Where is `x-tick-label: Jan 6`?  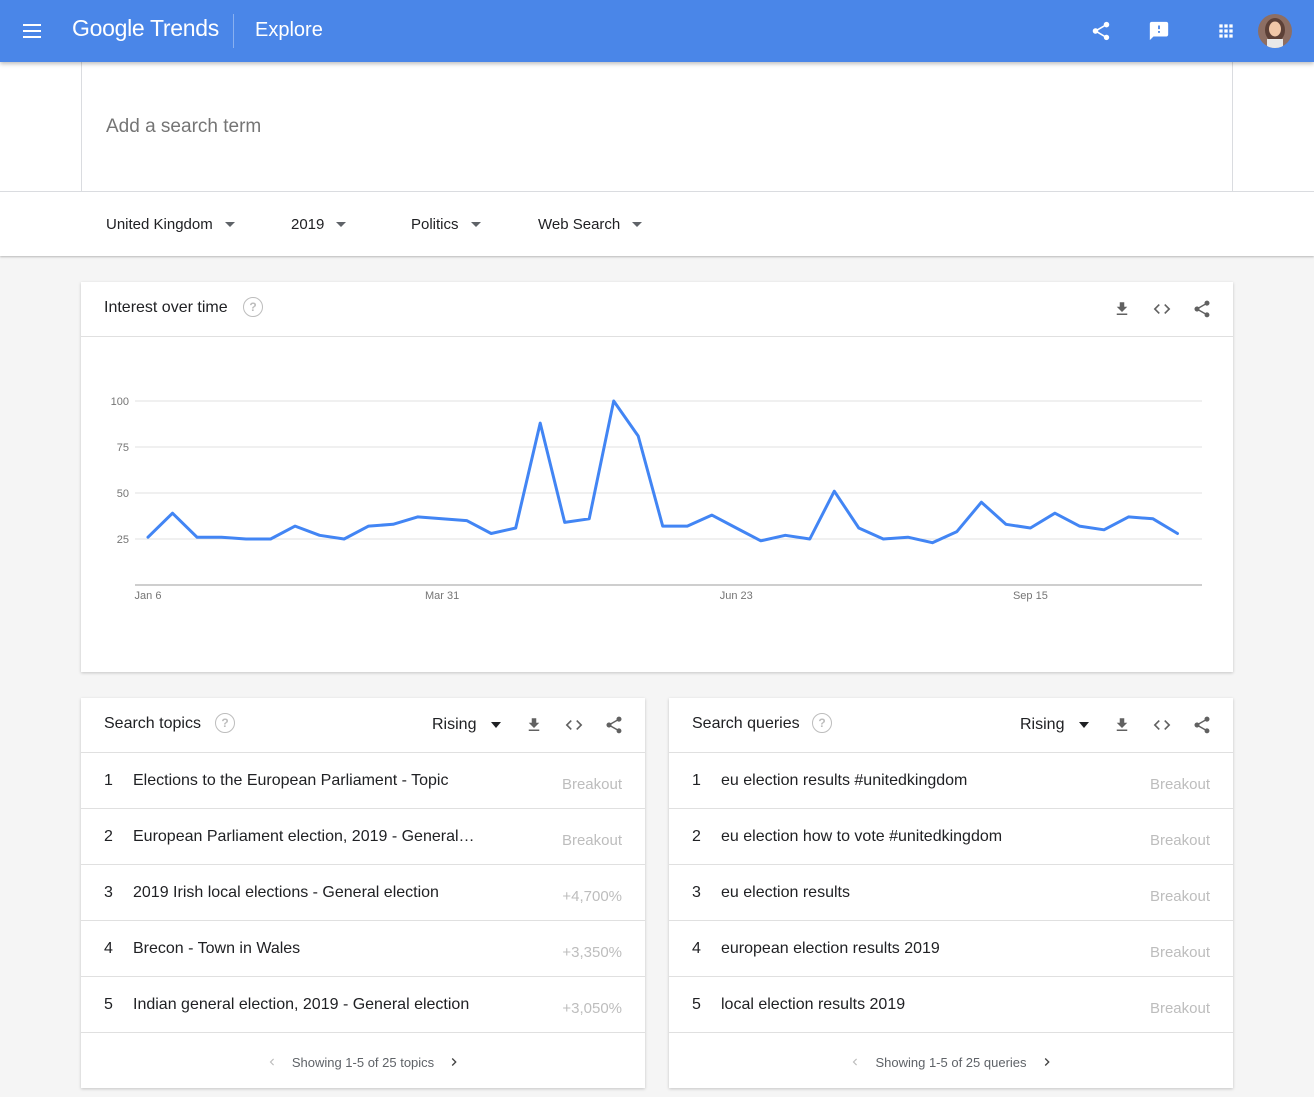 x-tick-label: Jan 6 is located at coordinates (148, 596).